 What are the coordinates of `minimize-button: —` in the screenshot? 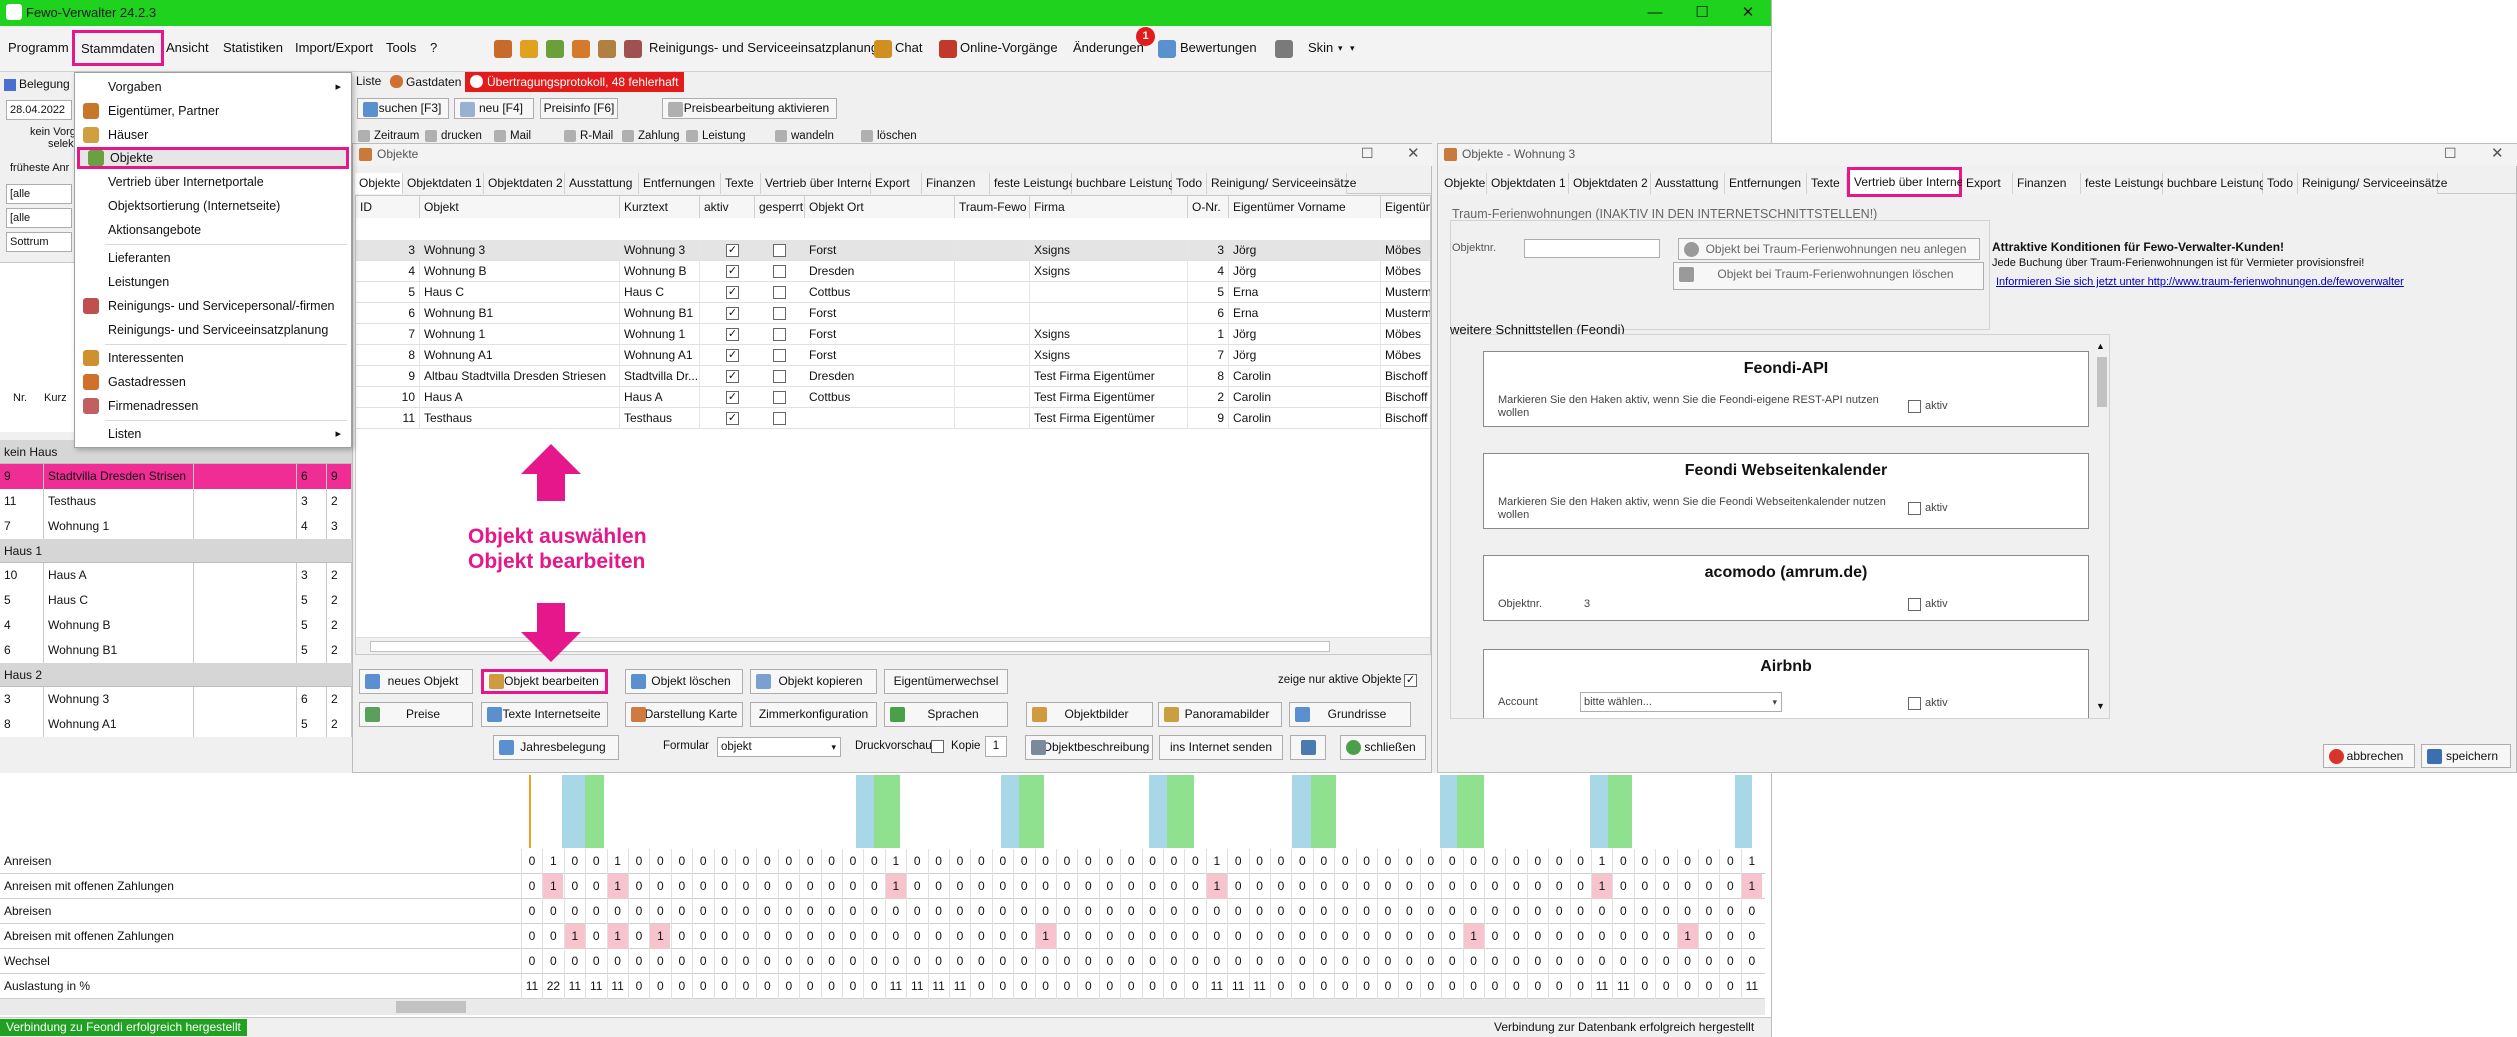 It's located at (1655, 13).